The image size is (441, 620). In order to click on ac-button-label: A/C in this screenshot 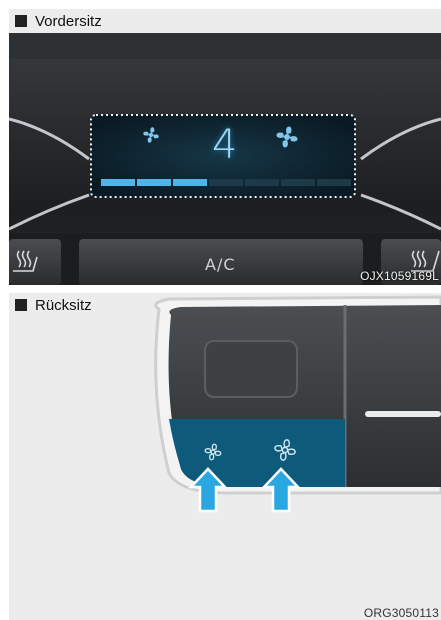, I will do `click(220, 264)`.